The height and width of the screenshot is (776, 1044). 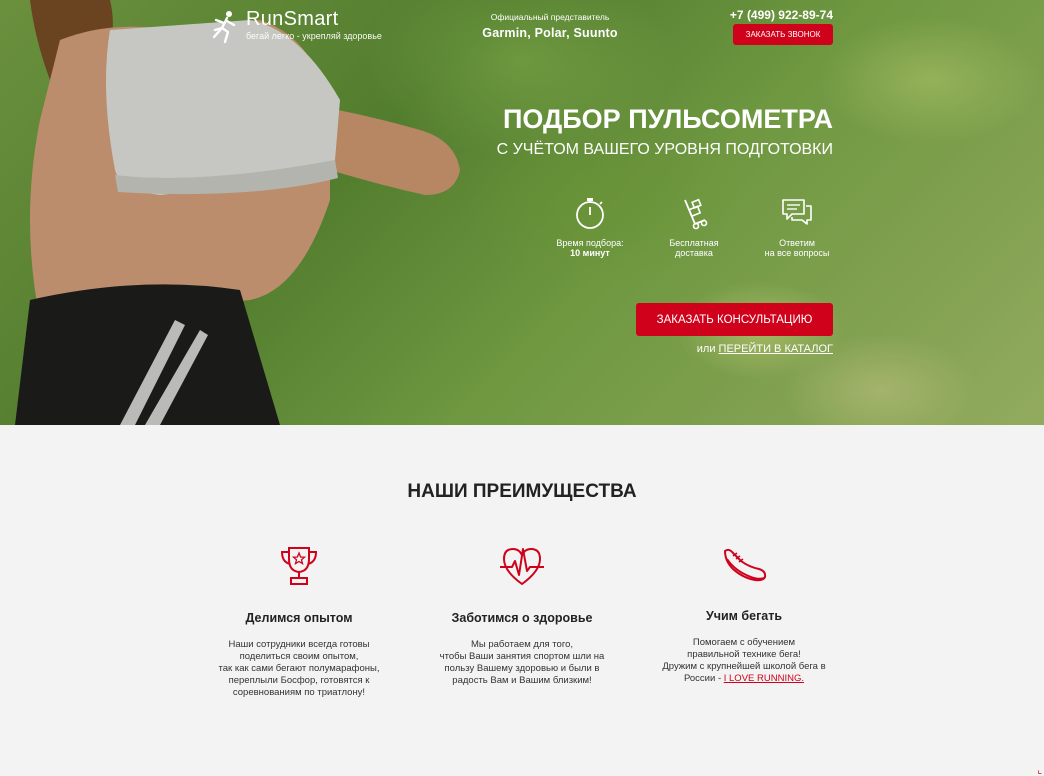 What do you see at coordinates (299, 644) in the screenshot?
I see `text-line: Наши сотрудники всегда готовы` at bounding box center [299, 644].